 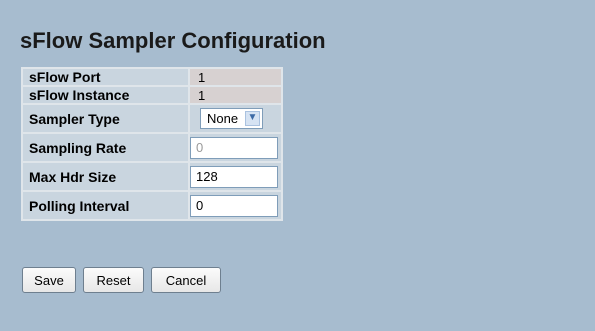 I want to click on polling-interval-input, so click(x=234, y=205).